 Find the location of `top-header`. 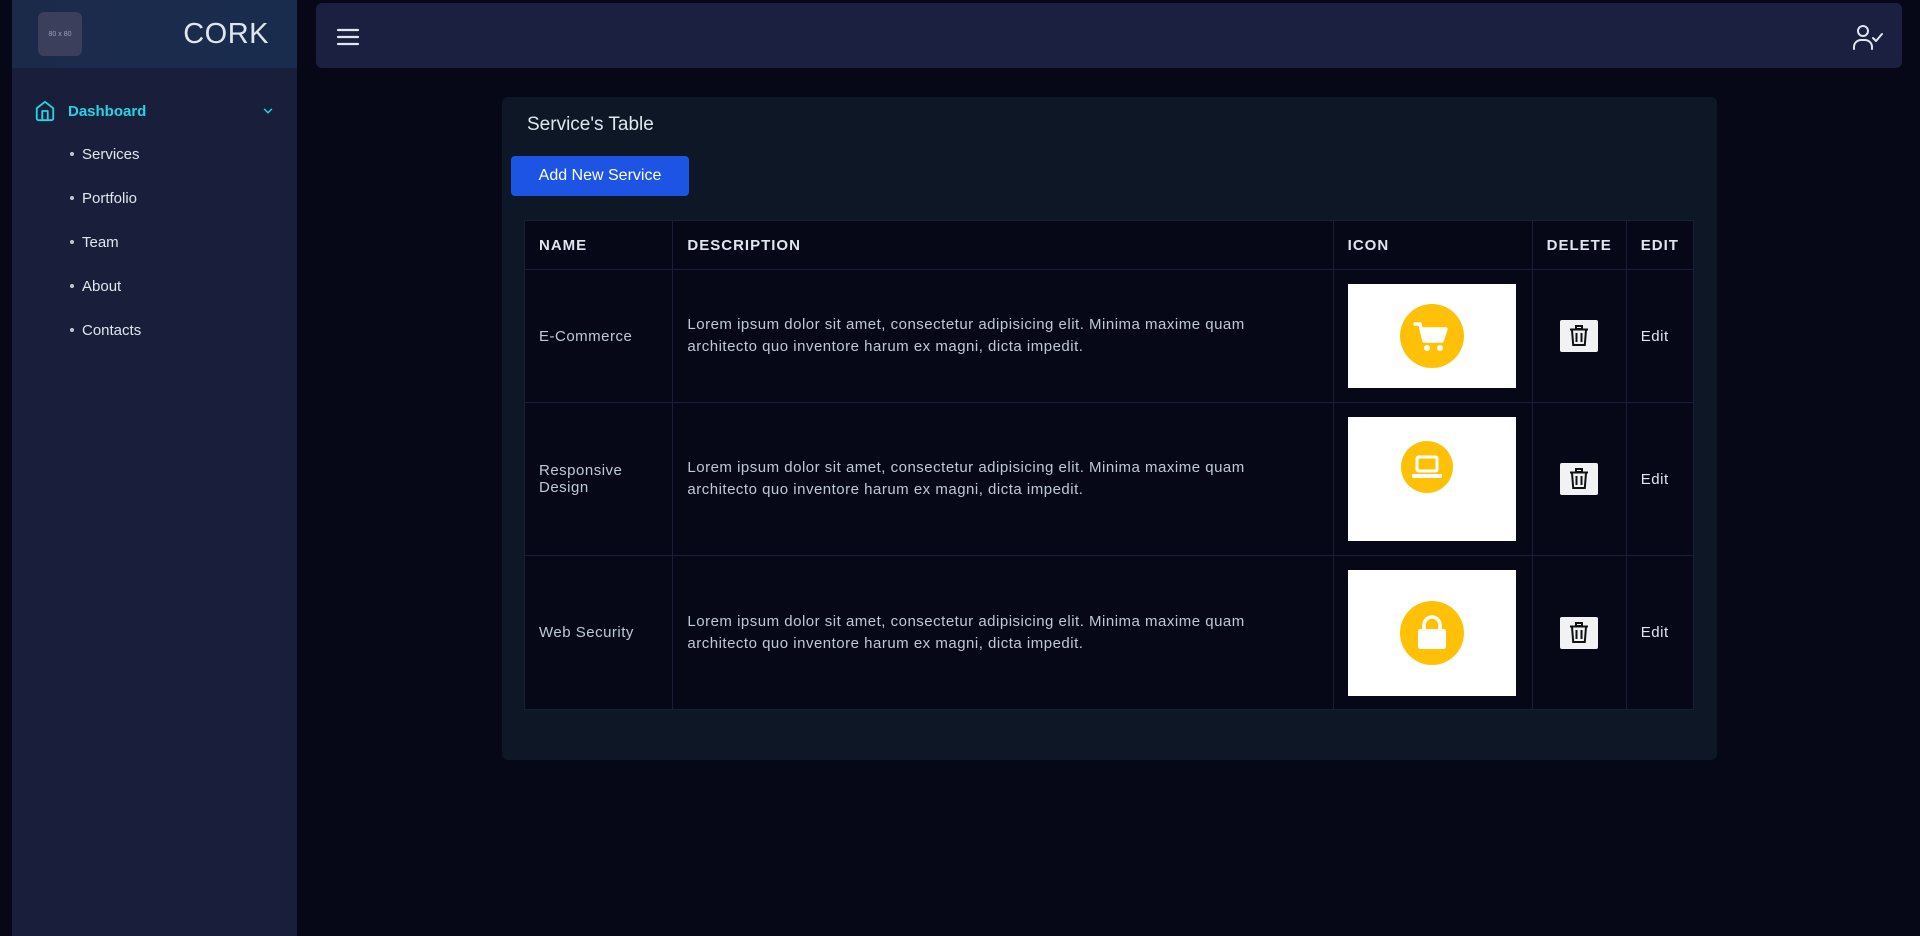

top-header is located at coordinates (1109, 35).